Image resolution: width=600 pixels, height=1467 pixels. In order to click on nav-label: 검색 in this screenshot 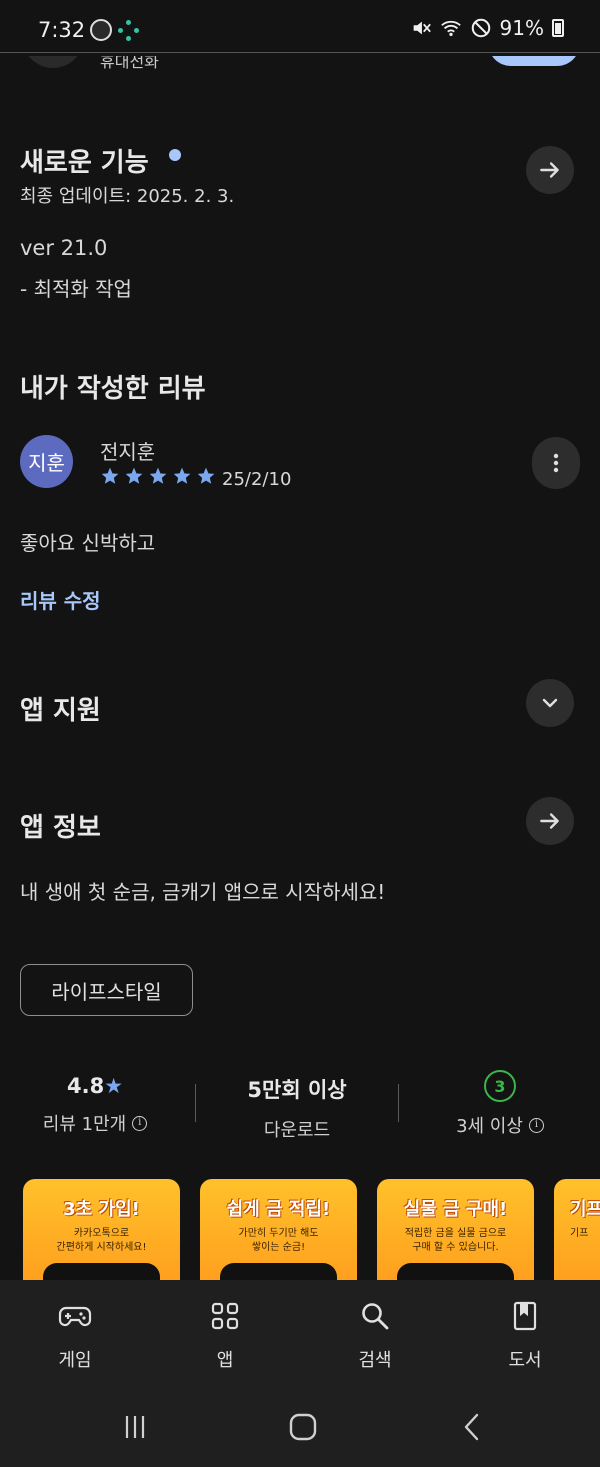, I will do `click(375, 1360)`.